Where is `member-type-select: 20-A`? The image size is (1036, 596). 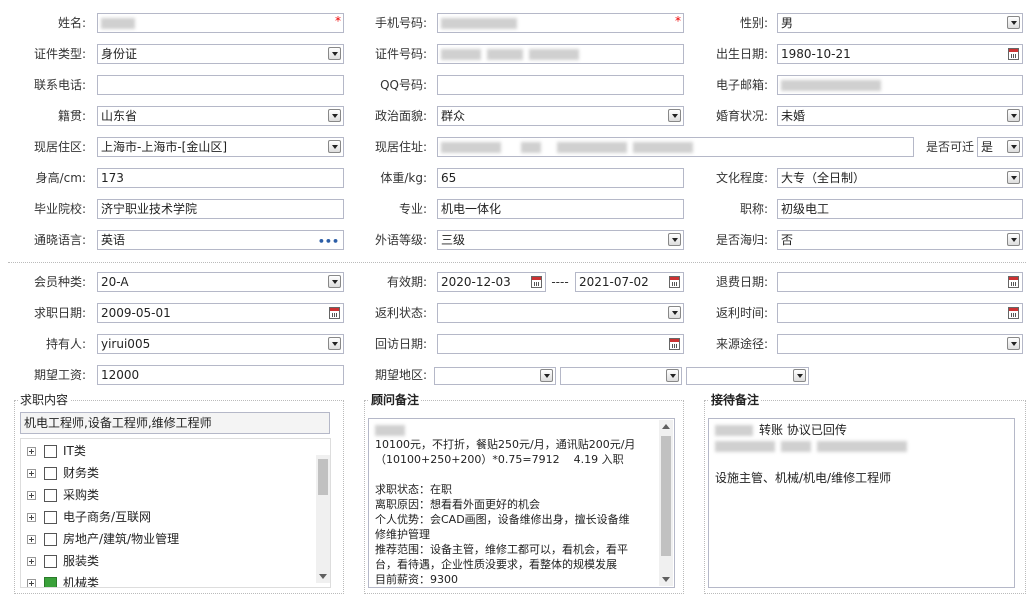
member-type-select: 20-A is located at coordinates (220, 282).